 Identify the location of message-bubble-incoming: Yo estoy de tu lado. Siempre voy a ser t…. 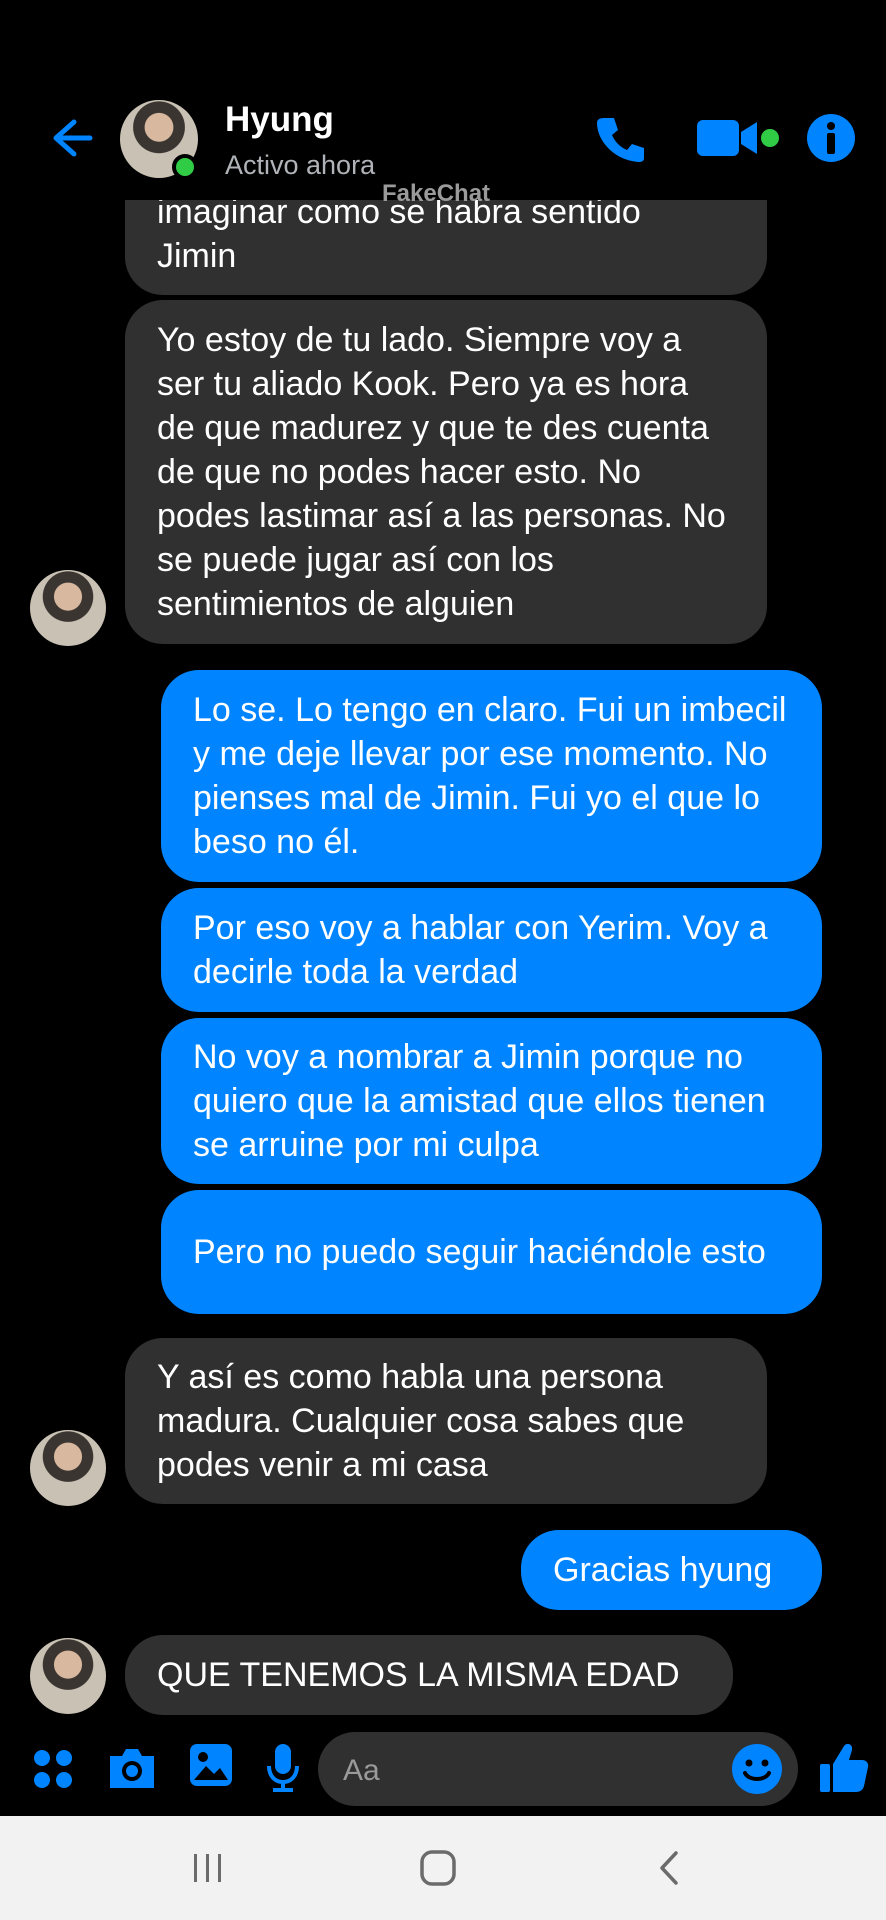
(446, 472).